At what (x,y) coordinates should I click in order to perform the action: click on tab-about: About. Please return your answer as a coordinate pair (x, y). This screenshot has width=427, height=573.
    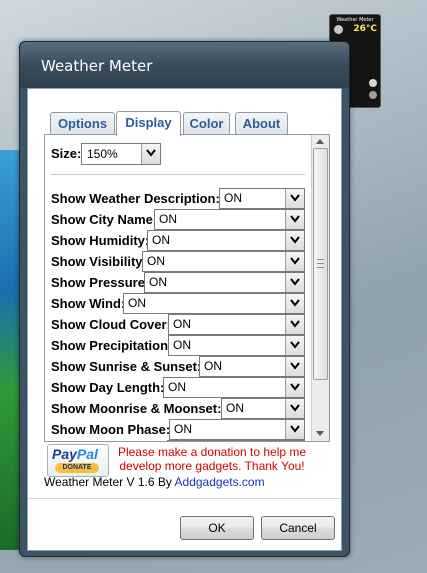
    Looking at the image, I should click on (261, 123).